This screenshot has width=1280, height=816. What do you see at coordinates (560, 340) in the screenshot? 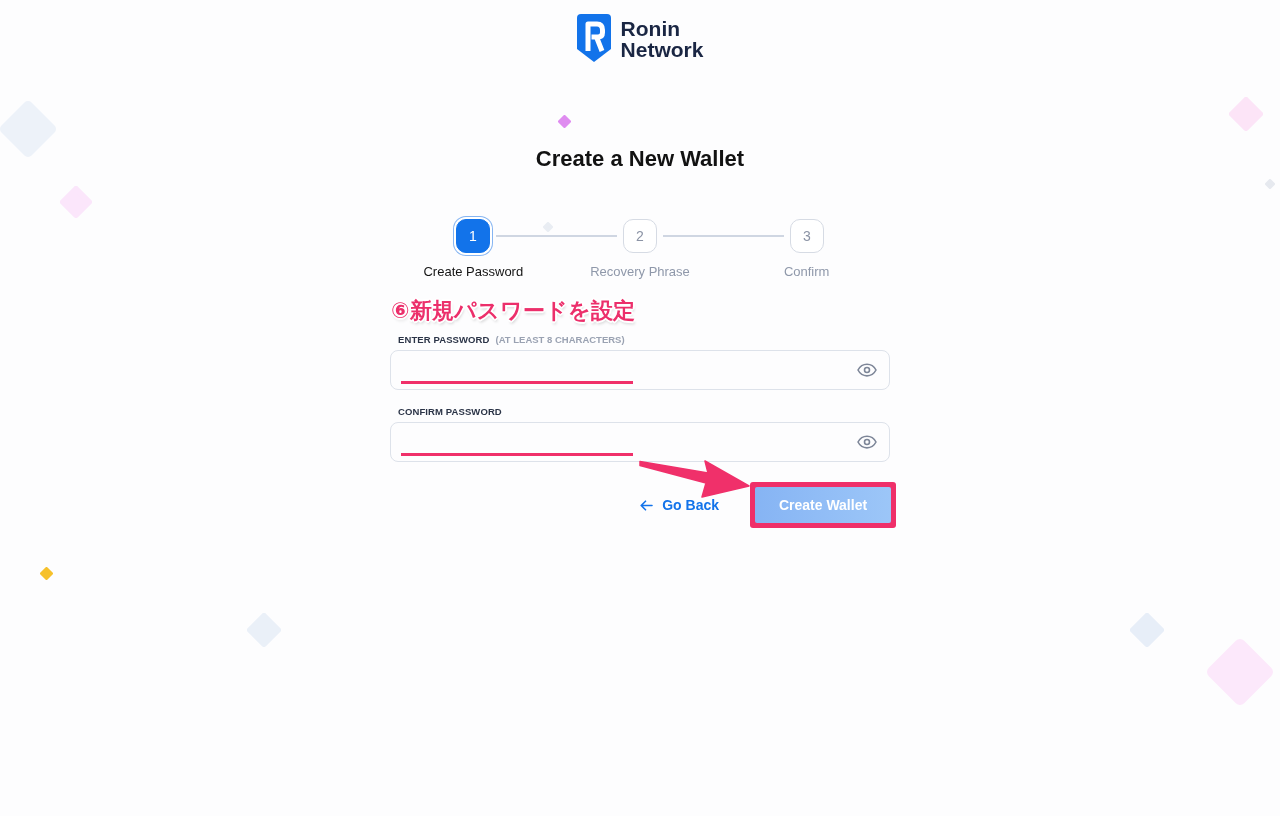
I see `field-hint: (AT LEAST 8 CHARACTERS)` at bounding box center [560, 340].